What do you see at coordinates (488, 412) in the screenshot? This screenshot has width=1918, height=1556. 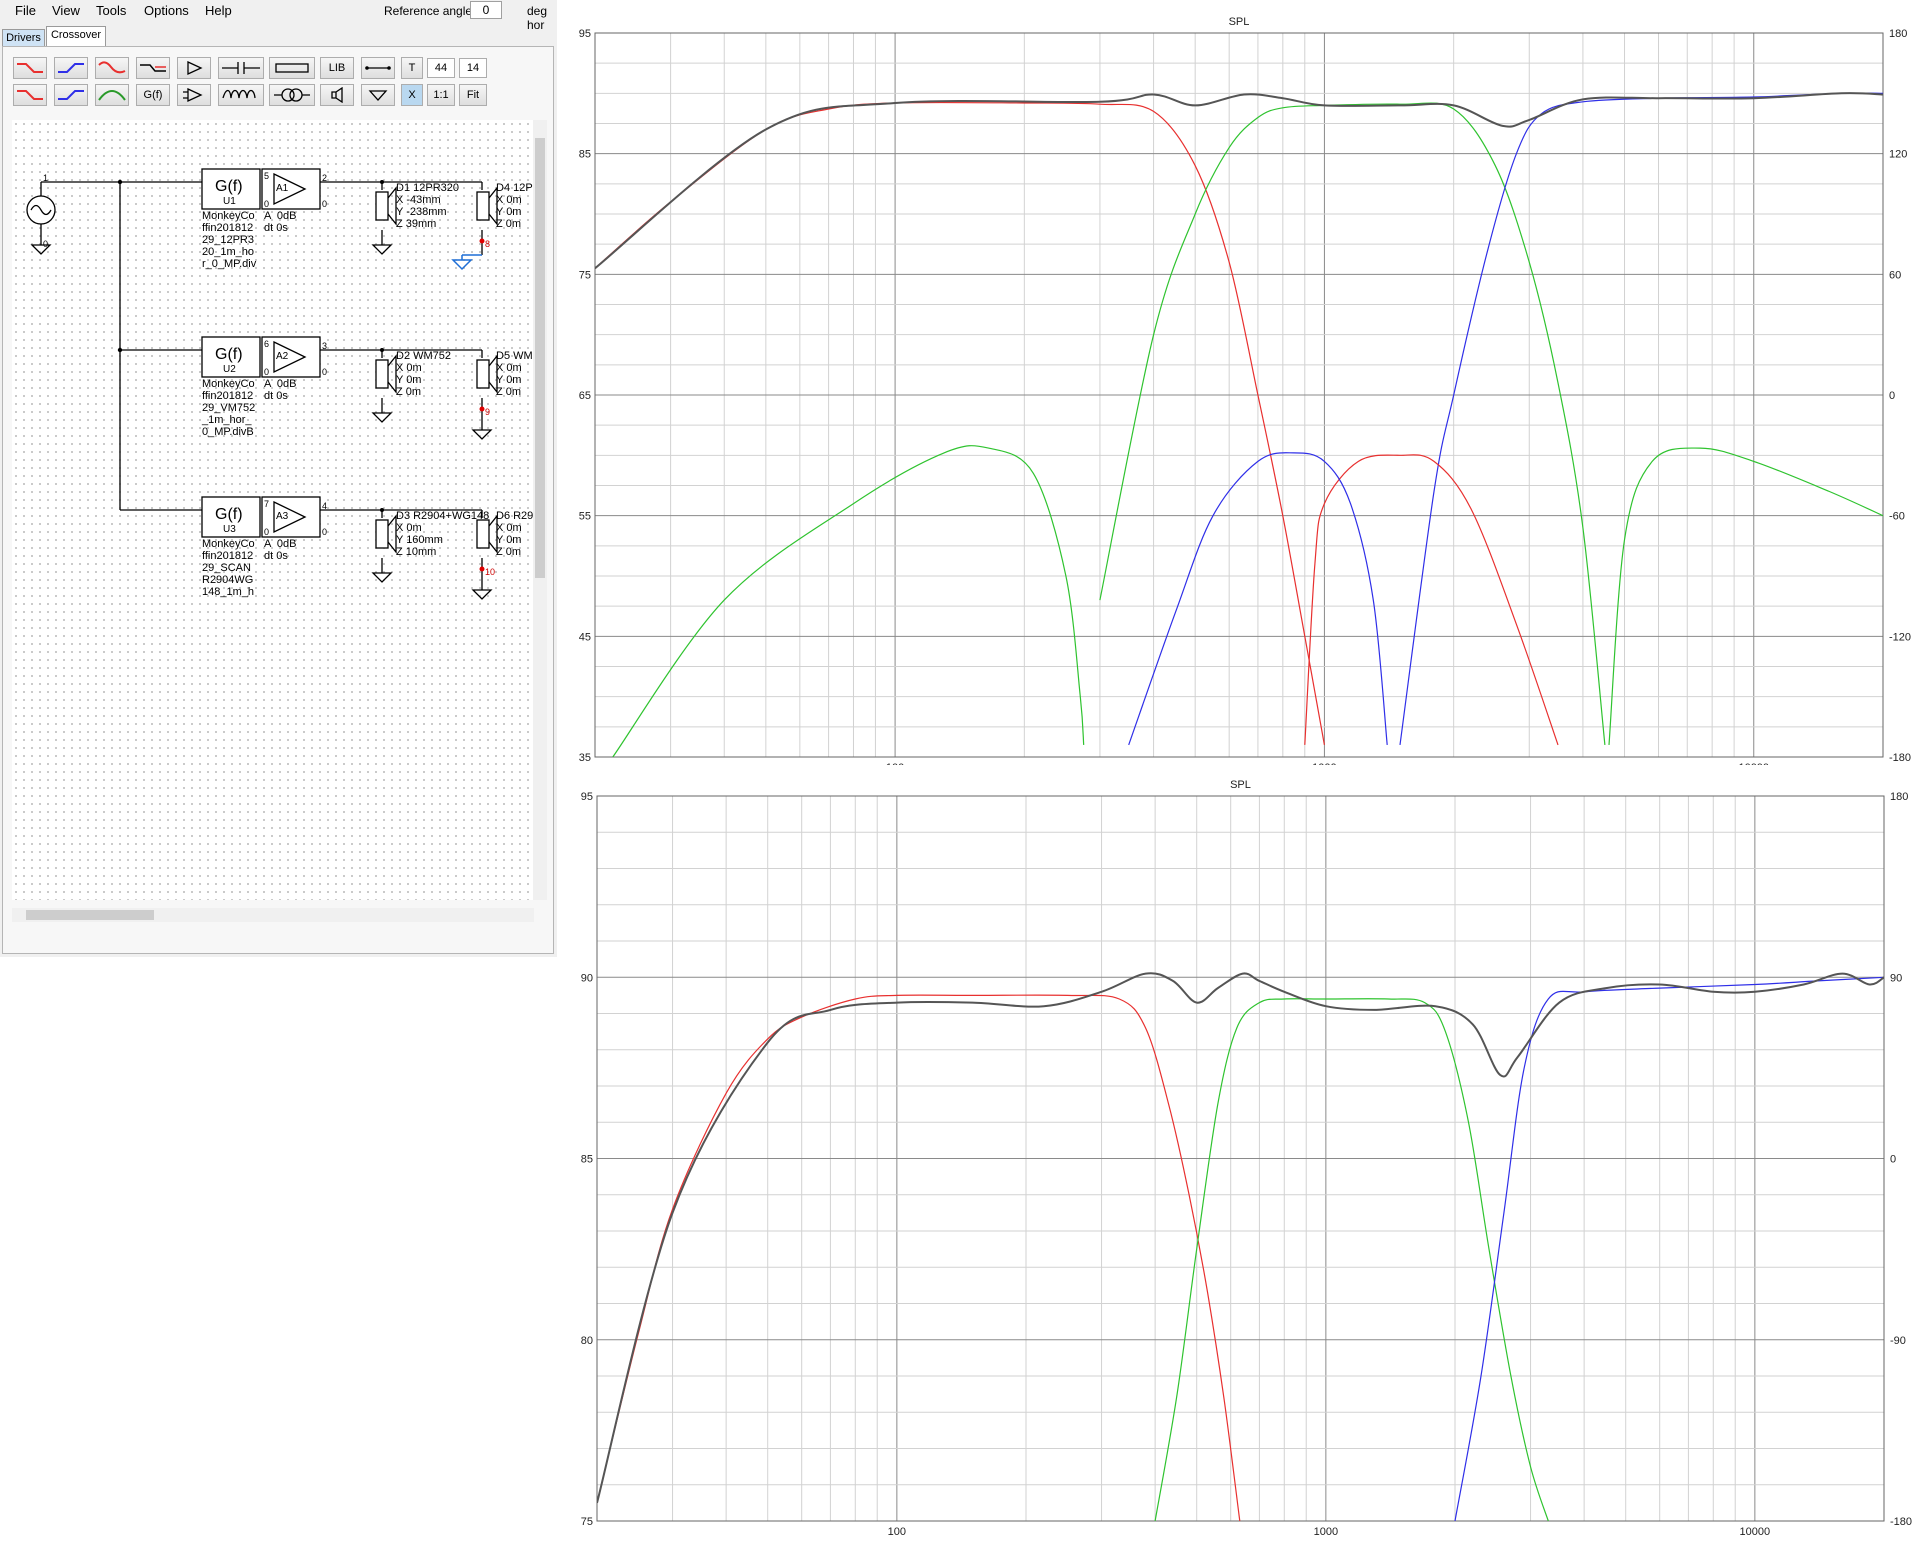 I see `driver-5-node: 9` at bounding box center [488, 412].